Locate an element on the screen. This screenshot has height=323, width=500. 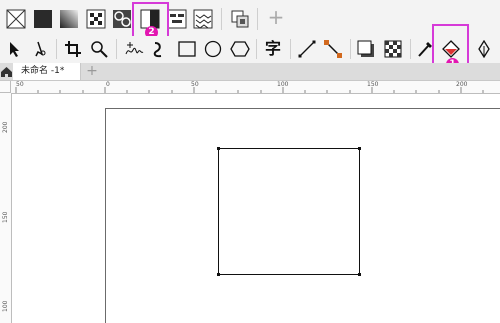
document-tab: 未命名 -1* is located at coordinates (47, 71).